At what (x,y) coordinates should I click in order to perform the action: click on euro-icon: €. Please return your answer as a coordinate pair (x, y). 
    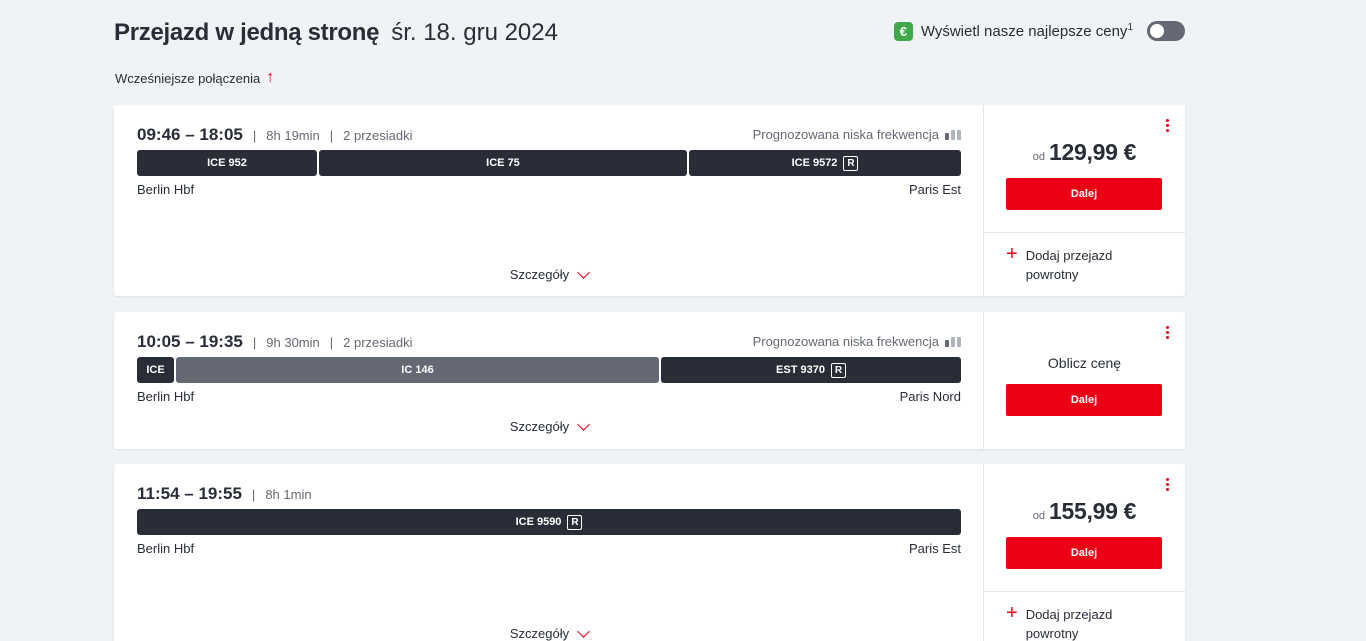
    Looking at the image, I should click on (903, 31).